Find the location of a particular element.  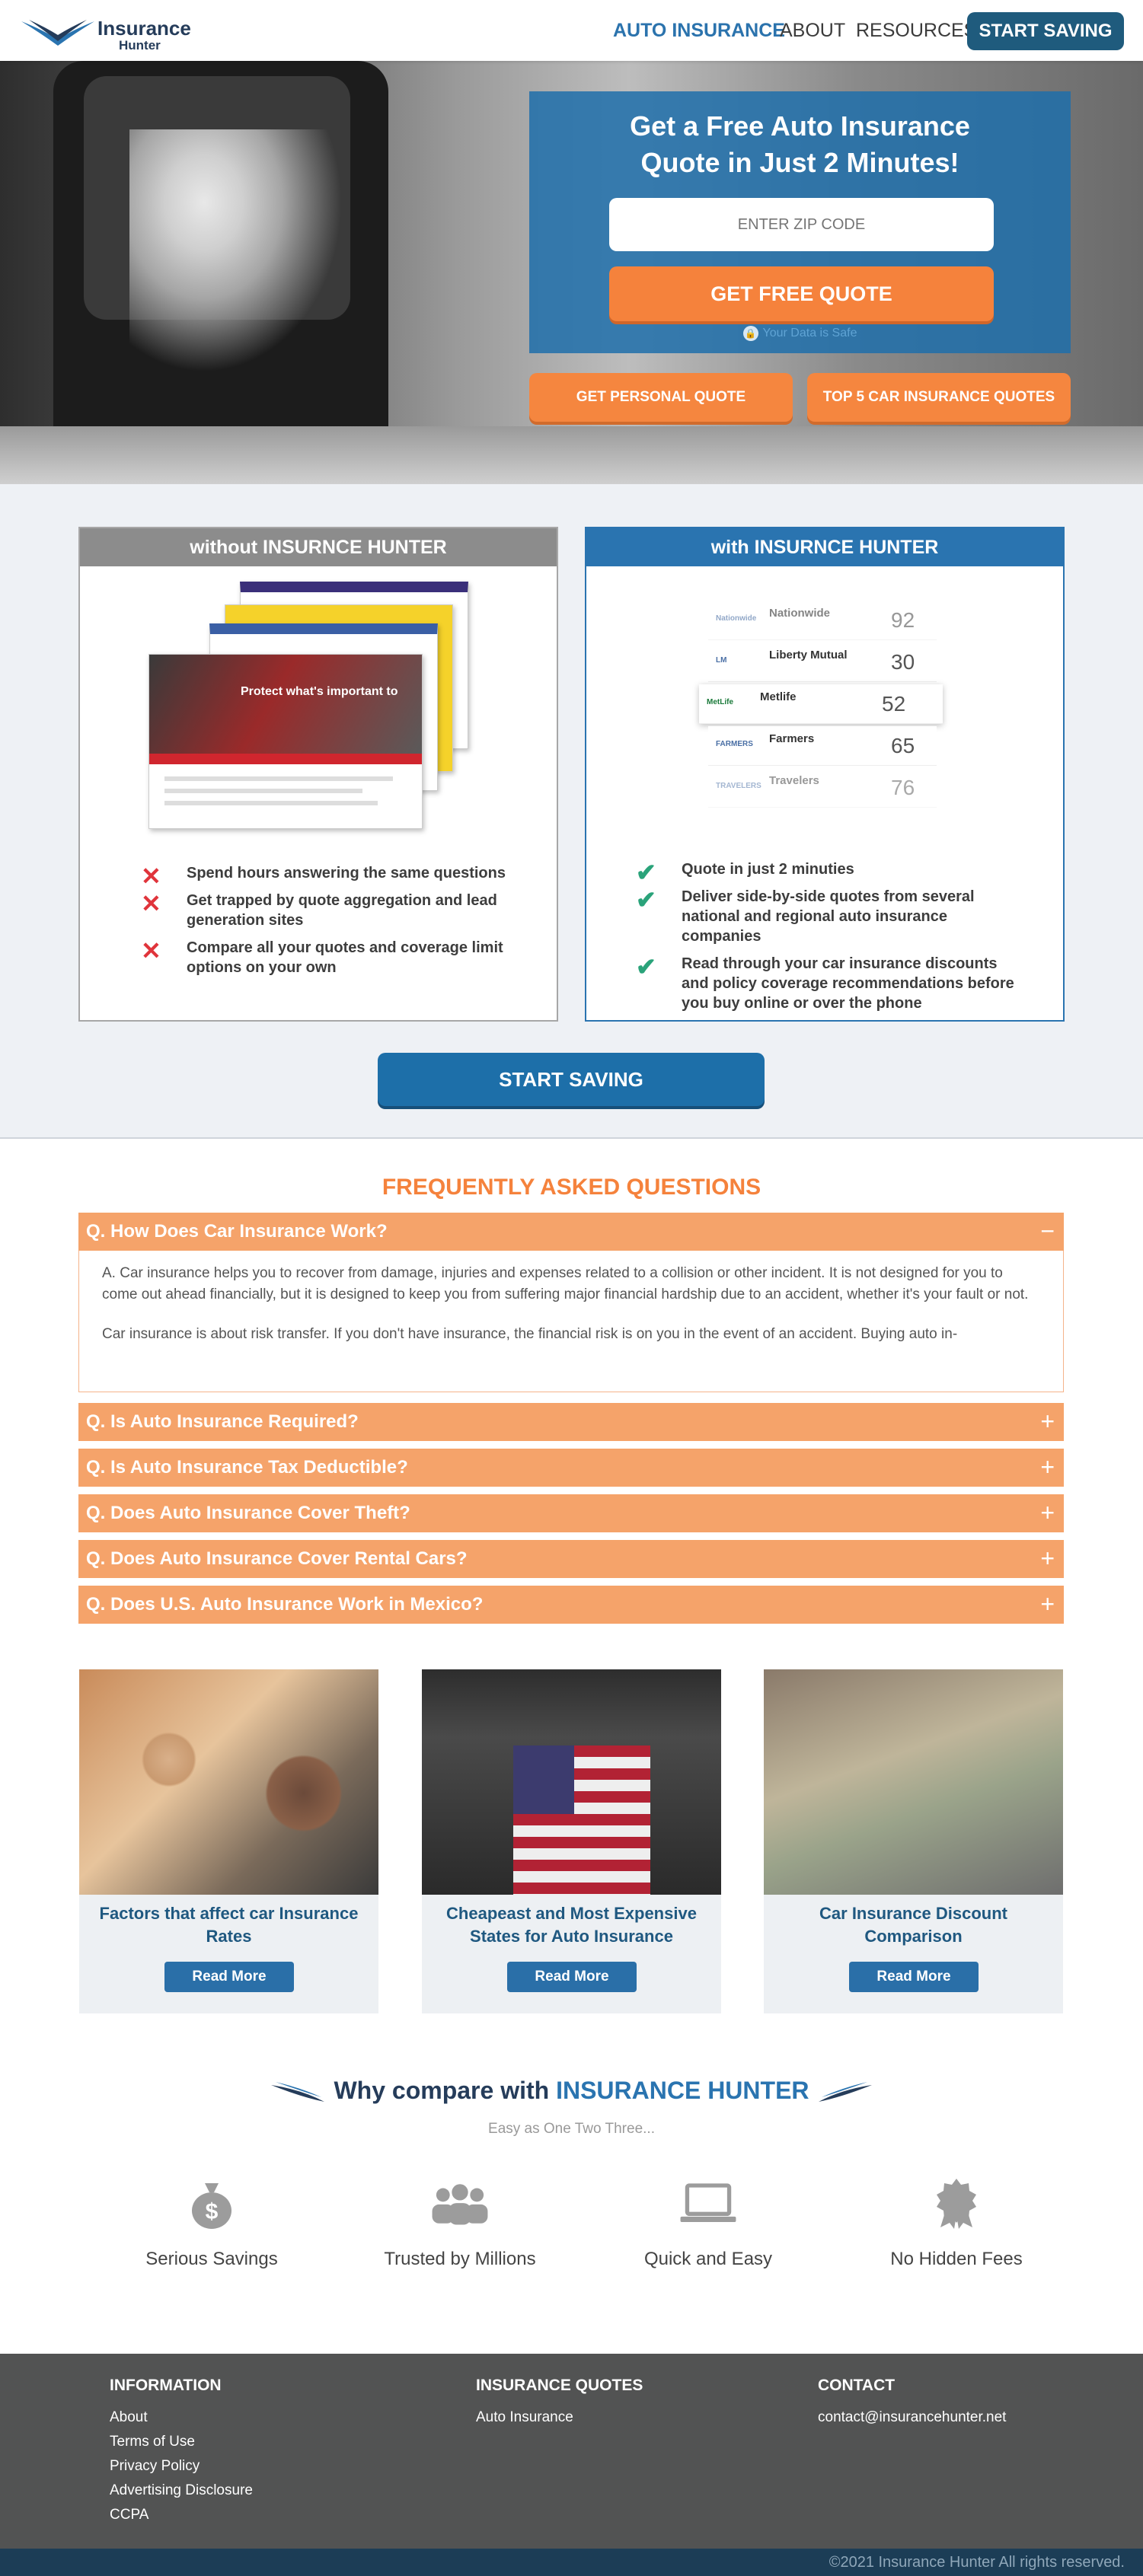

laptop-icon is located at coordinates (709, 2203).